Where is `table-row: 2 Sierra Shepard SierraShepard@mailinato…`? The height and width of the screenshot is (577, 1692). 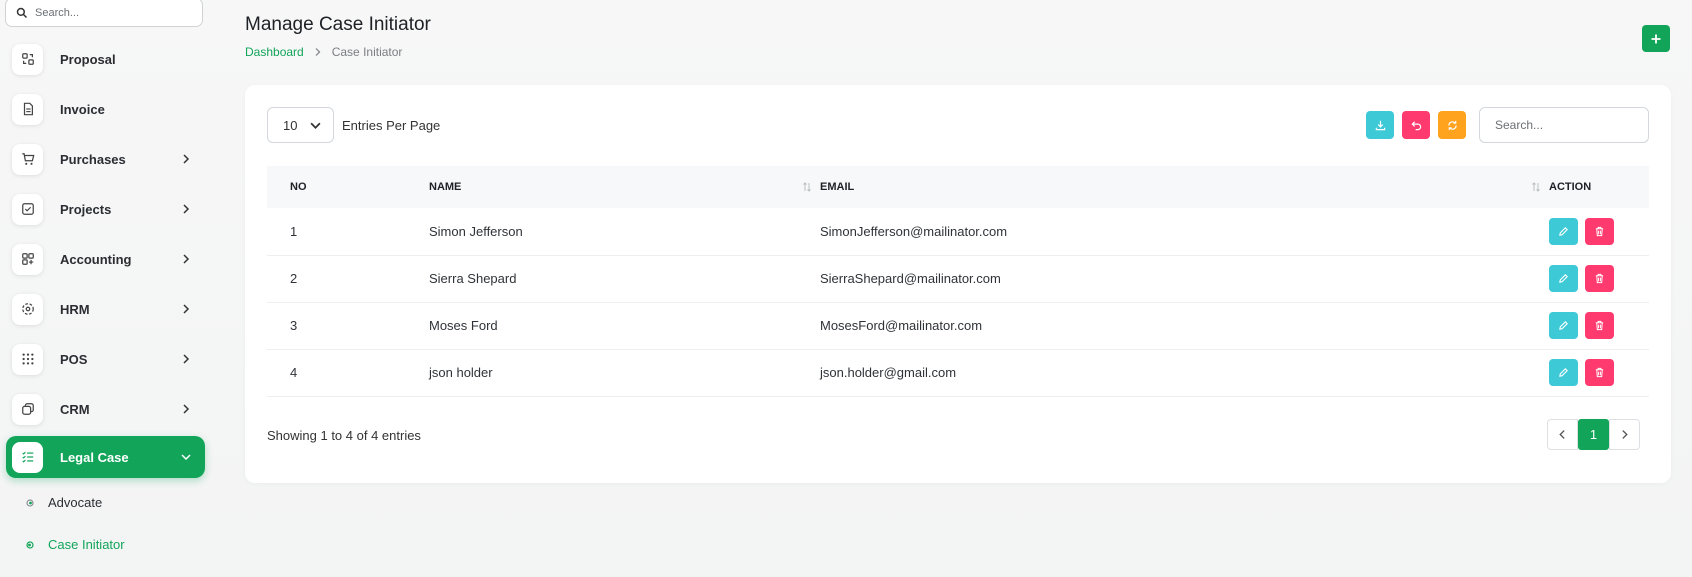
table-row: 2 Sierra Shepard SierraShepard@mailinato… is located at coordinates (958, 278).